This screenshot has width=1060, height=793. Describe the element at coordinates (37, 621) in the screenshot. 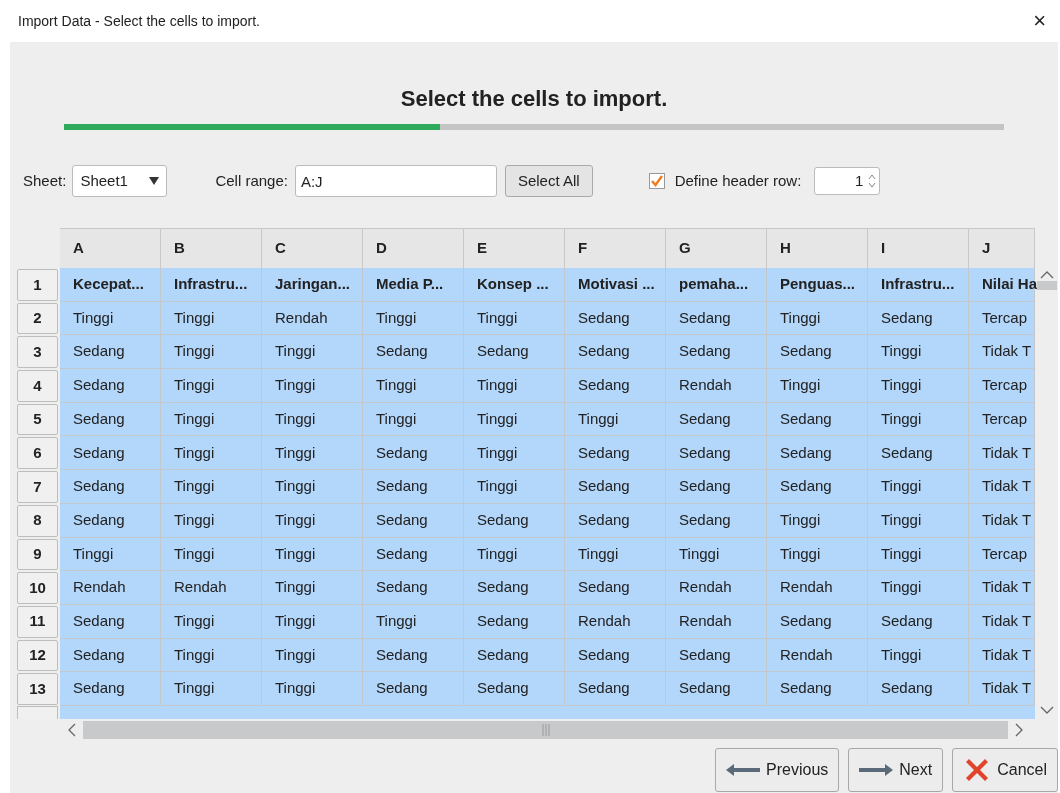

I see `row-header: 11` at that location.